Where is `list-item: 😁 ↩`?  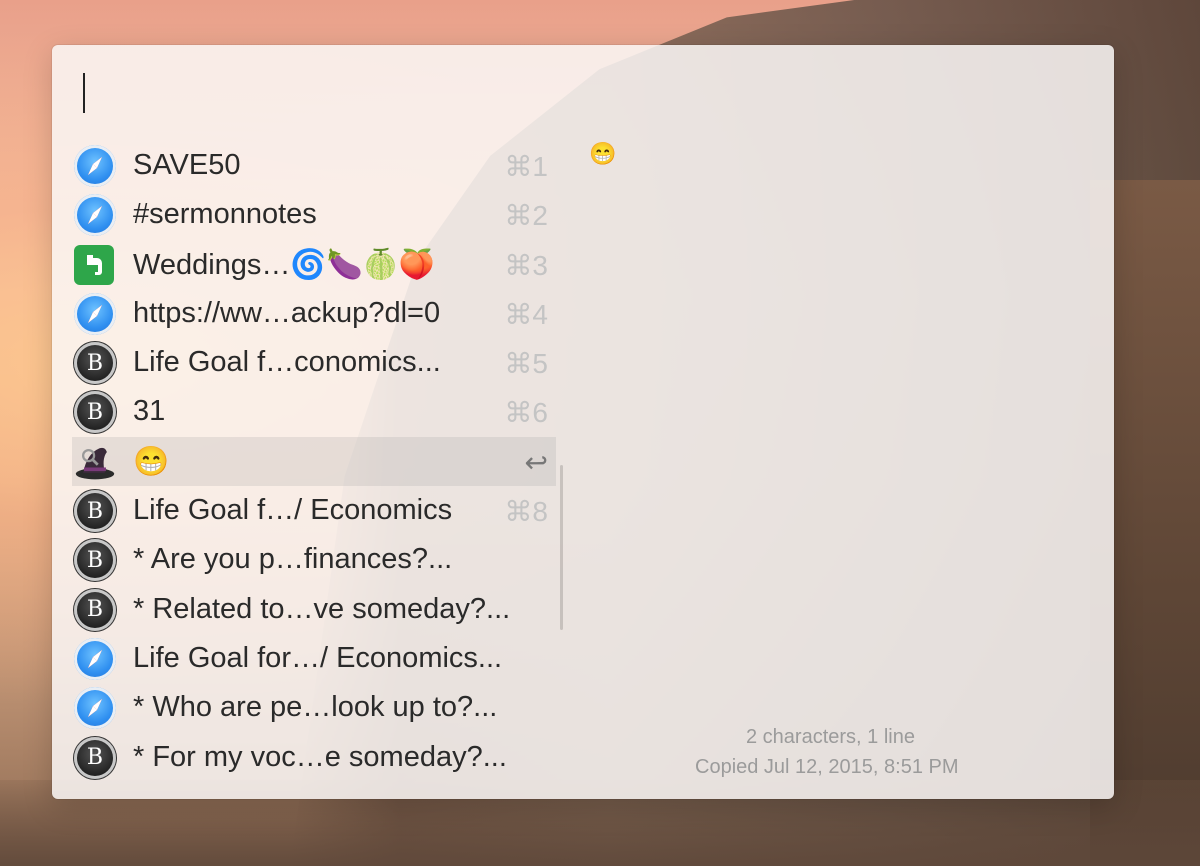
list-item: 😁 ↩ is located at coordinates (314, 461).